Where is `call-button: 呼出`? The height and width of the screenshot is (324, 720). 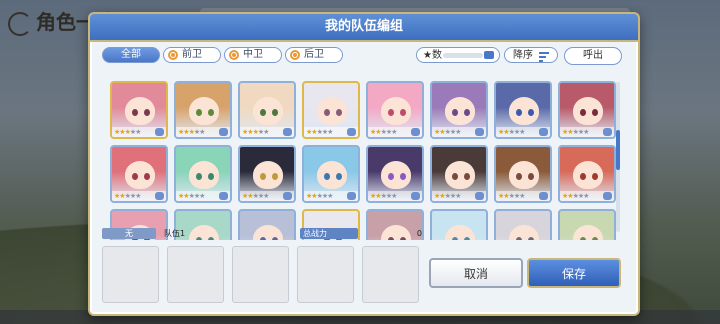
call-button: 呼出 is located at coordinates (593, 56).